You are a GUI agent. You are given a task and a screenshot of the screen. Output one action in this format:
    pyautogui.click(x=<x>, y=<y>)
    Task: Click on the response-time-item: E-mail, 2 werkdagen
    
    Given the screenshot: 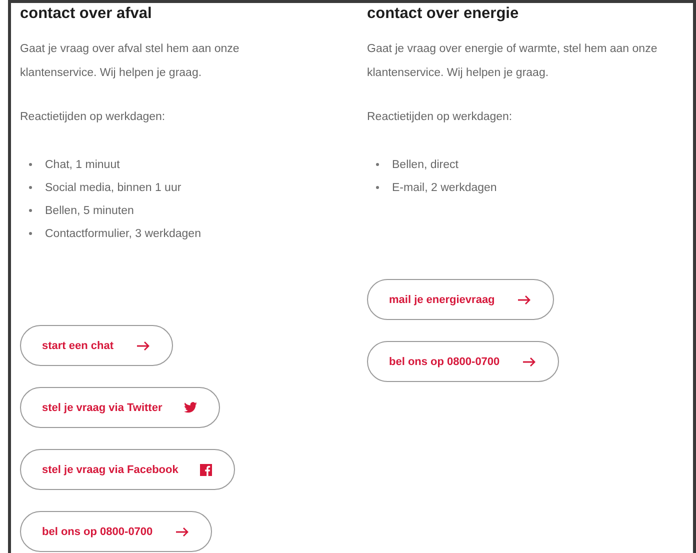 What is the action you would take?
    pyautogui.click(x=444, y=188)
    